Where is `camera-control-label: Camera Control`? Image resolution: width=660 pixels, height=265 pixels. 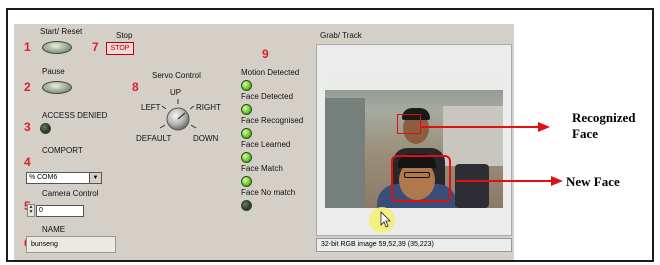
camera-control-label: Camera Control is located at coordinates (70, 193).